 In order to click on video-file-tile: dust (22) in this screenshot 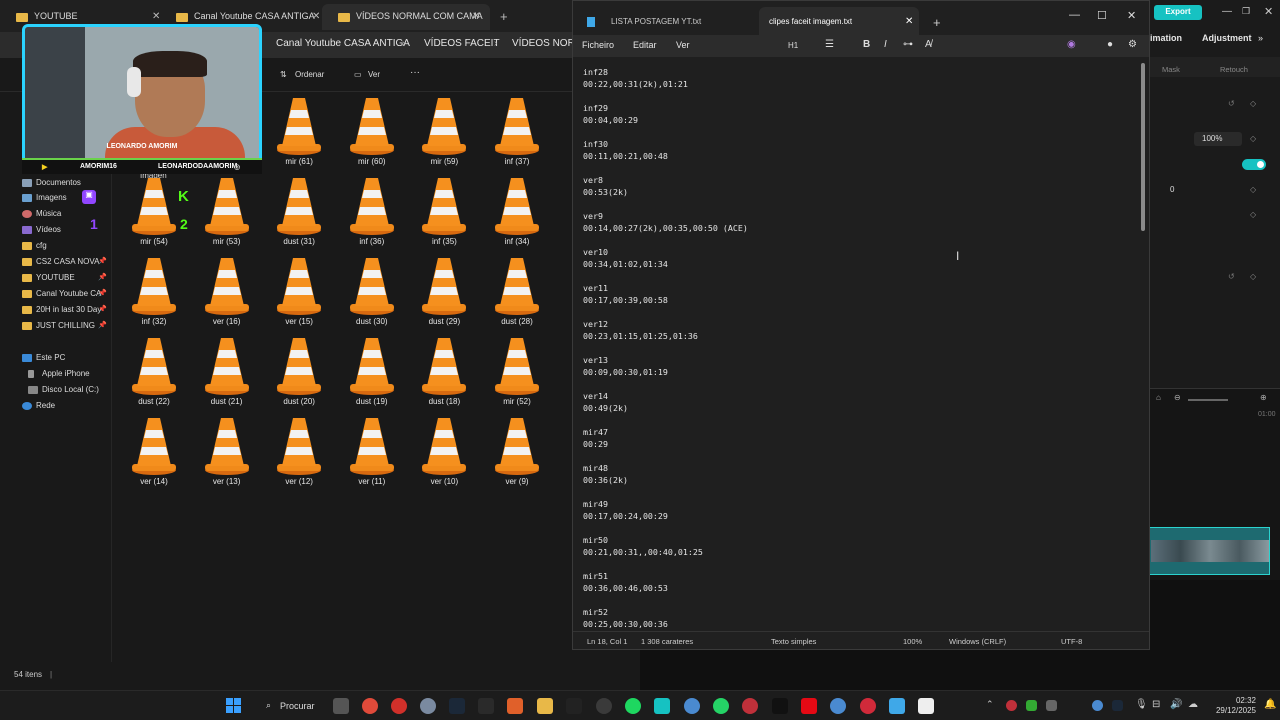, I will do `click(154, 372)`.